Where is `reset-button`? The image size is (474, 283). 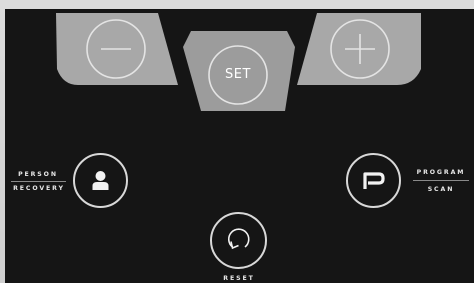
reset-button is located at coordinates (238, 240).